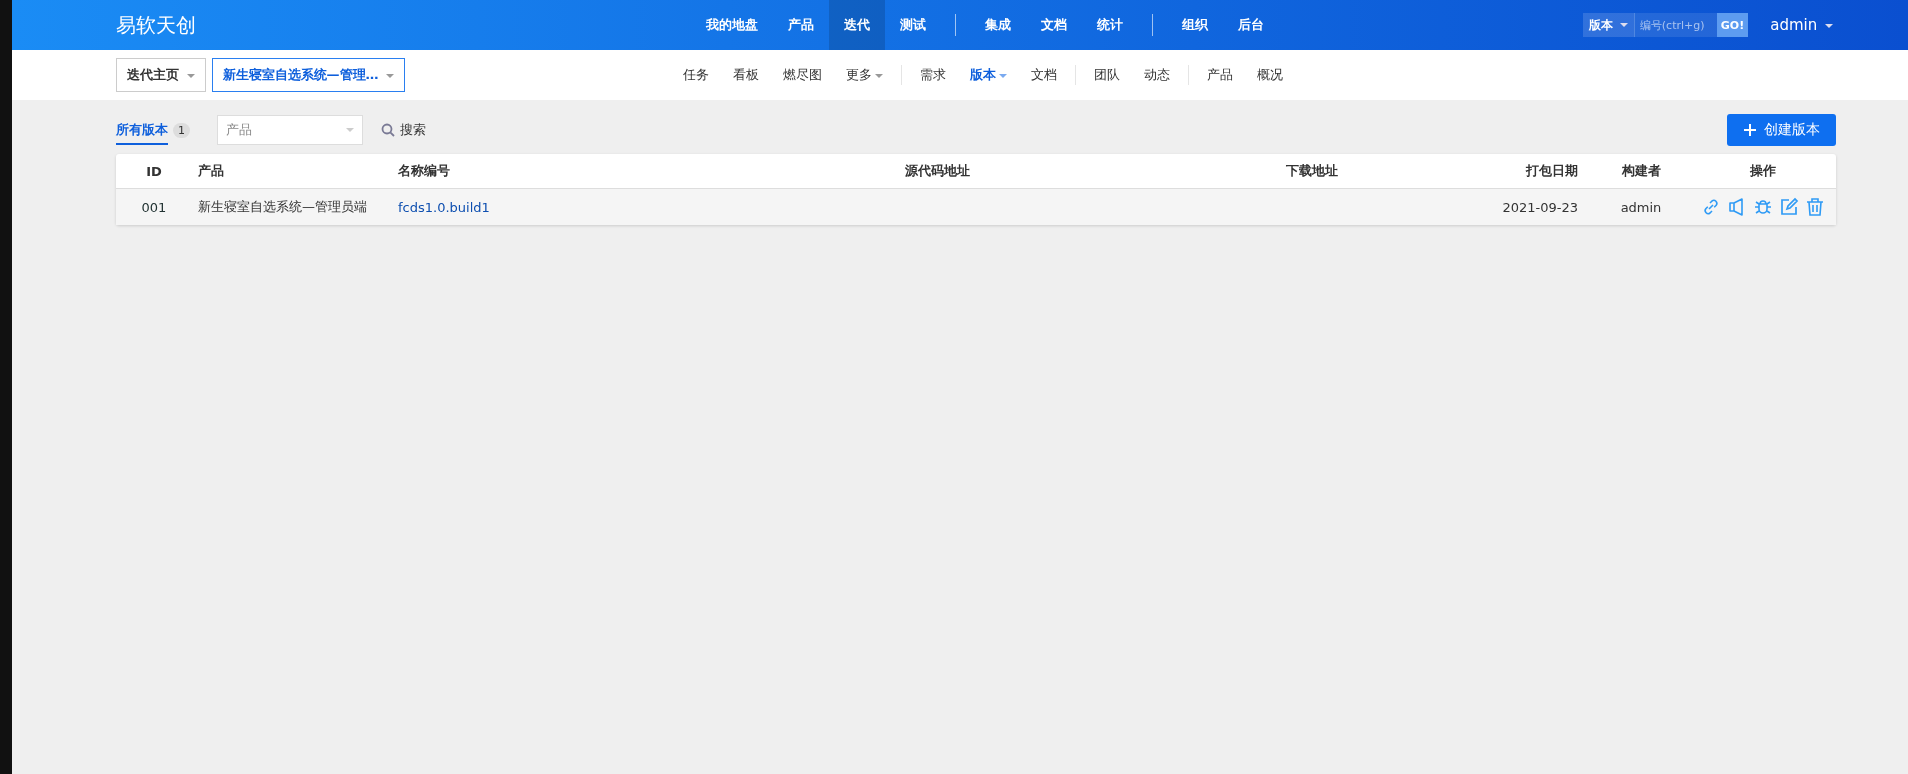 The height and width of the screenshot is (774, 1908). What do you see at coordinates (801, 25) in the screenshot?
I see `main-nav-tab: 产品` at bounding box center [801, 25].